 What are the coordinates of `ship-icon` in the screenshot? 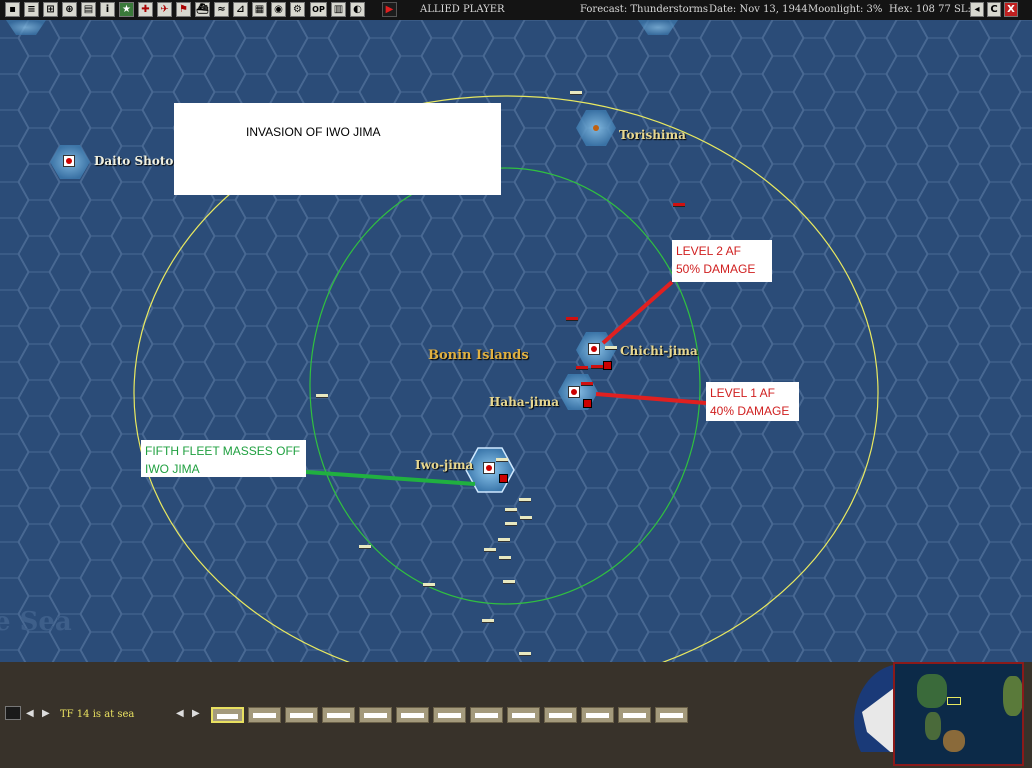 It's located at (611, 348).